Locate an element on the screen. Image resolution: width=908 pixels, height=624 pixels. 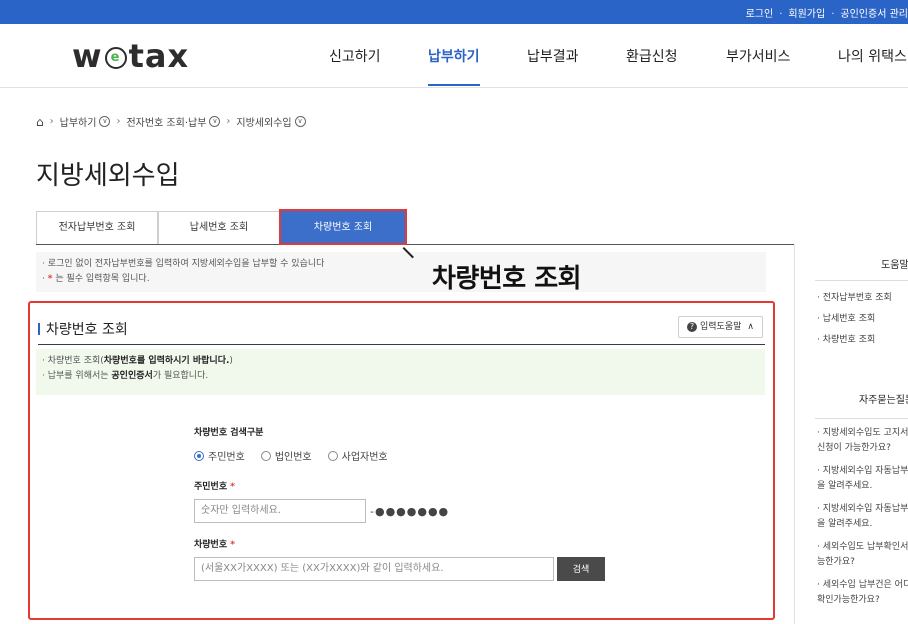
help-list: · 전자납부번호 조회 · 납세번호 조회 · 차량번호 조회 is located at coordinates (854, 319).